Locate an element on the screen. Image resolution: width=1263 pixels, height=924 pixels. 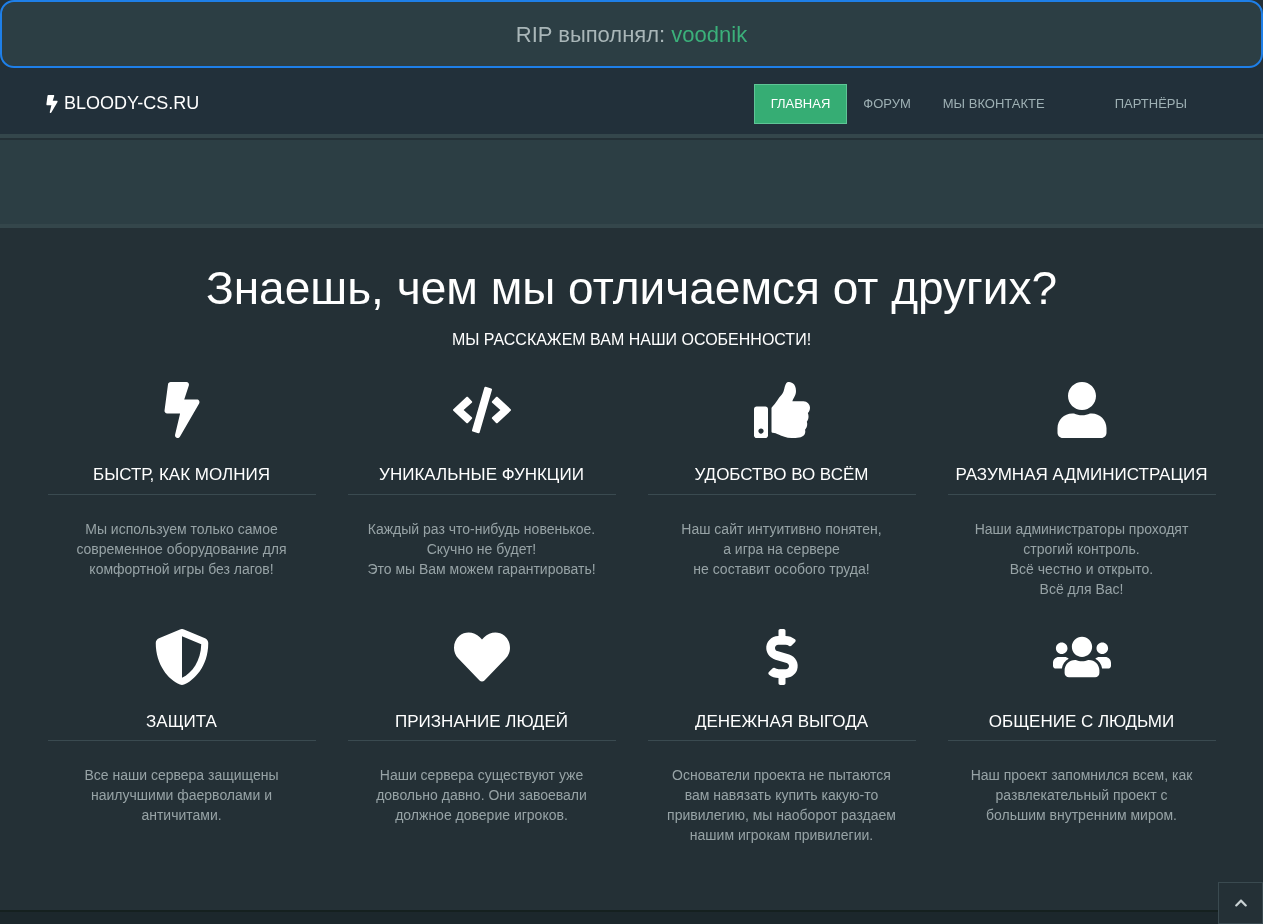
feature-title: ДЕНЕЖНАЯ ВЫГОДА is located at coordinates (781, 724).